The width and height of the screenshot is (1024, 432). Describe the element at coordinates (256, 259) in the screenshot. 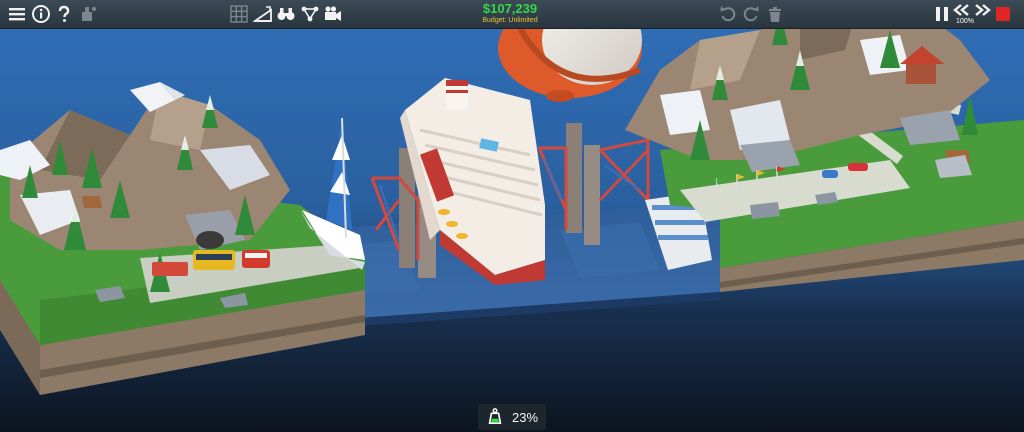

I see `red-van` at that location.